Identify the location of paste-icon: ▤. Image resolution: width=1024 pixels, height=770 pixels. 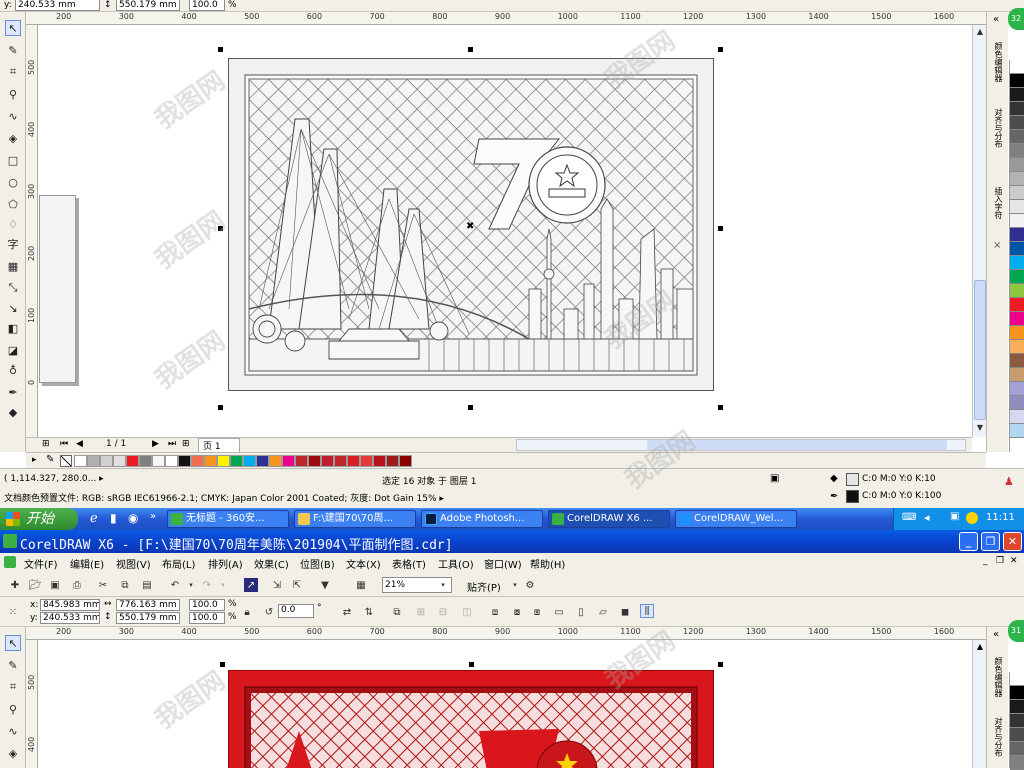
(147, 585).